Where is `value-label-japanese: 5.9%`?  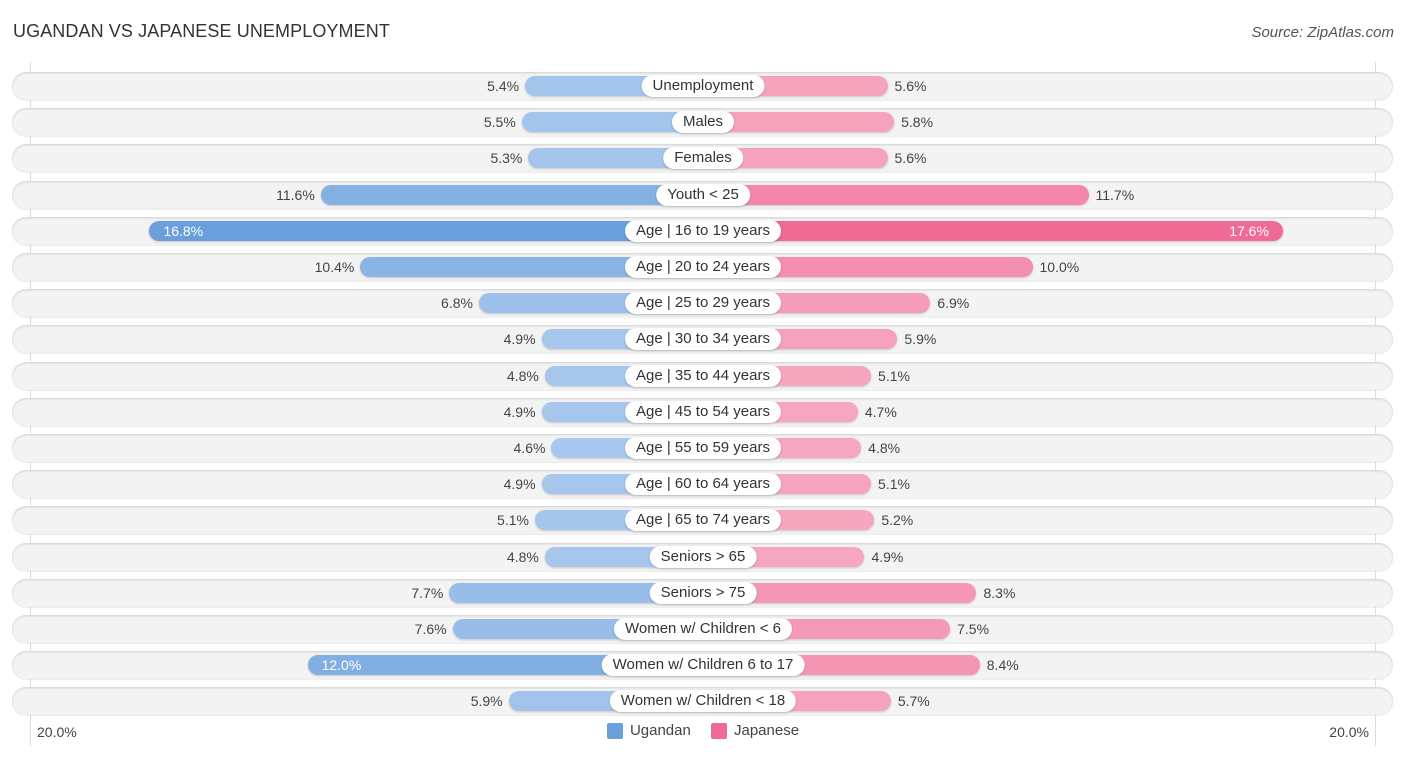
value-label-japanese: 5.9% is located at coordinates (920, 339).